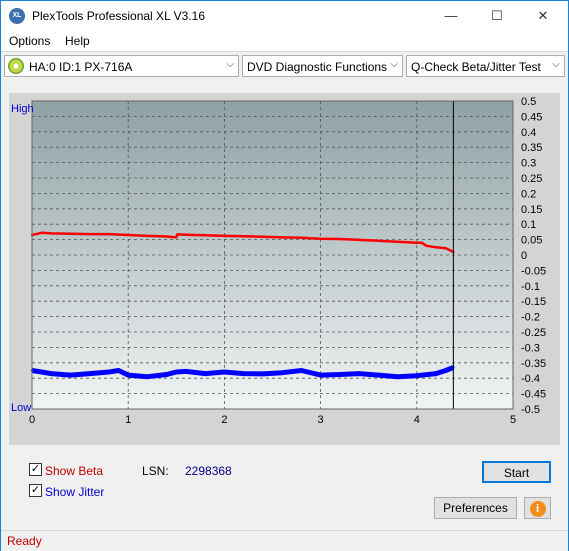 This screenshot has width=569, height=551. I want to click on y-tick-label: 0.35, so click(531, 148).